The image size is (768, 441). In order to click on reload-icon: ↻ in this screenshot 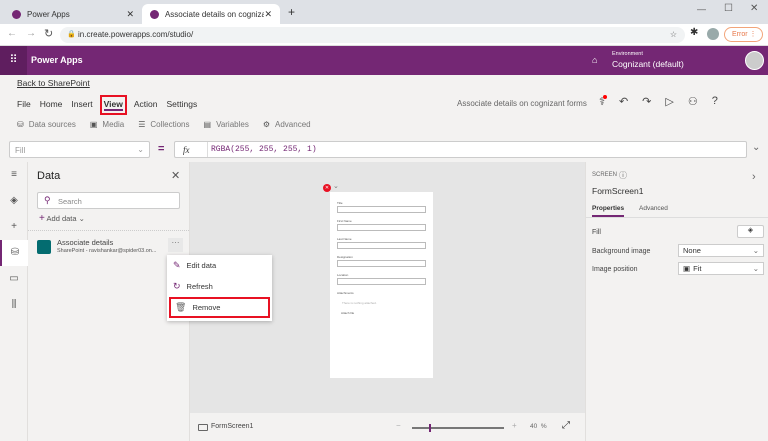, I will do `click(48, 33)`.